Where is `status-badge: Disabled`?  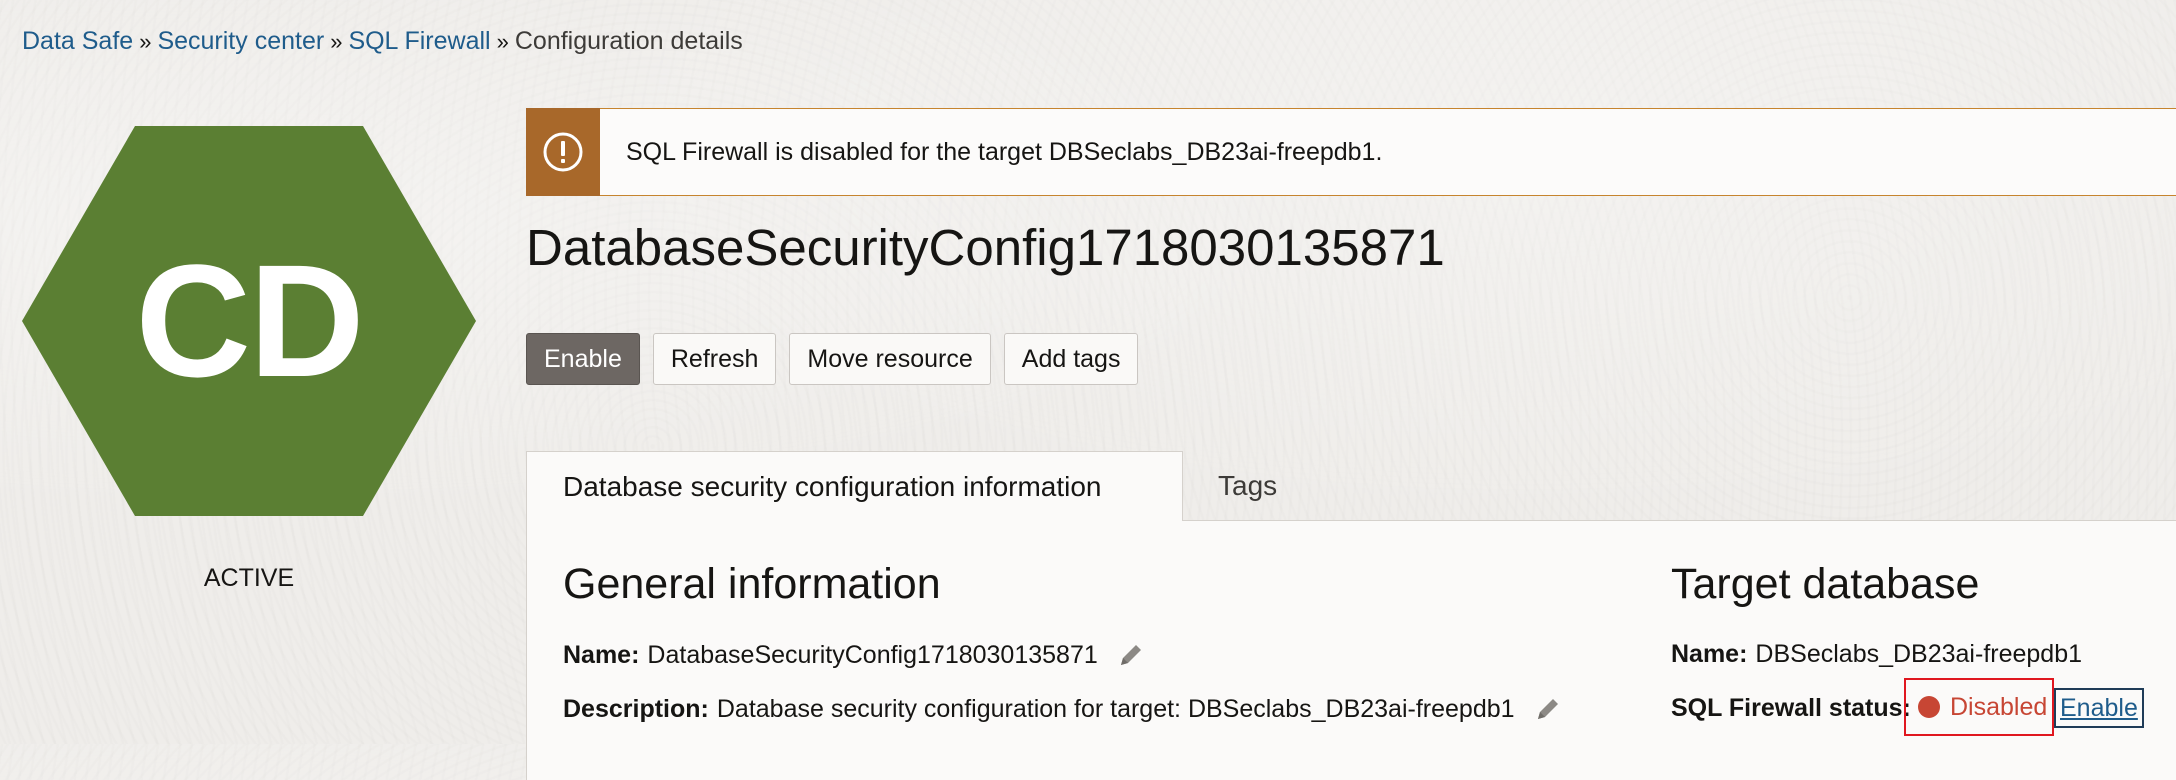 status-badge: Disabled is located at coordinates (1979, 707).